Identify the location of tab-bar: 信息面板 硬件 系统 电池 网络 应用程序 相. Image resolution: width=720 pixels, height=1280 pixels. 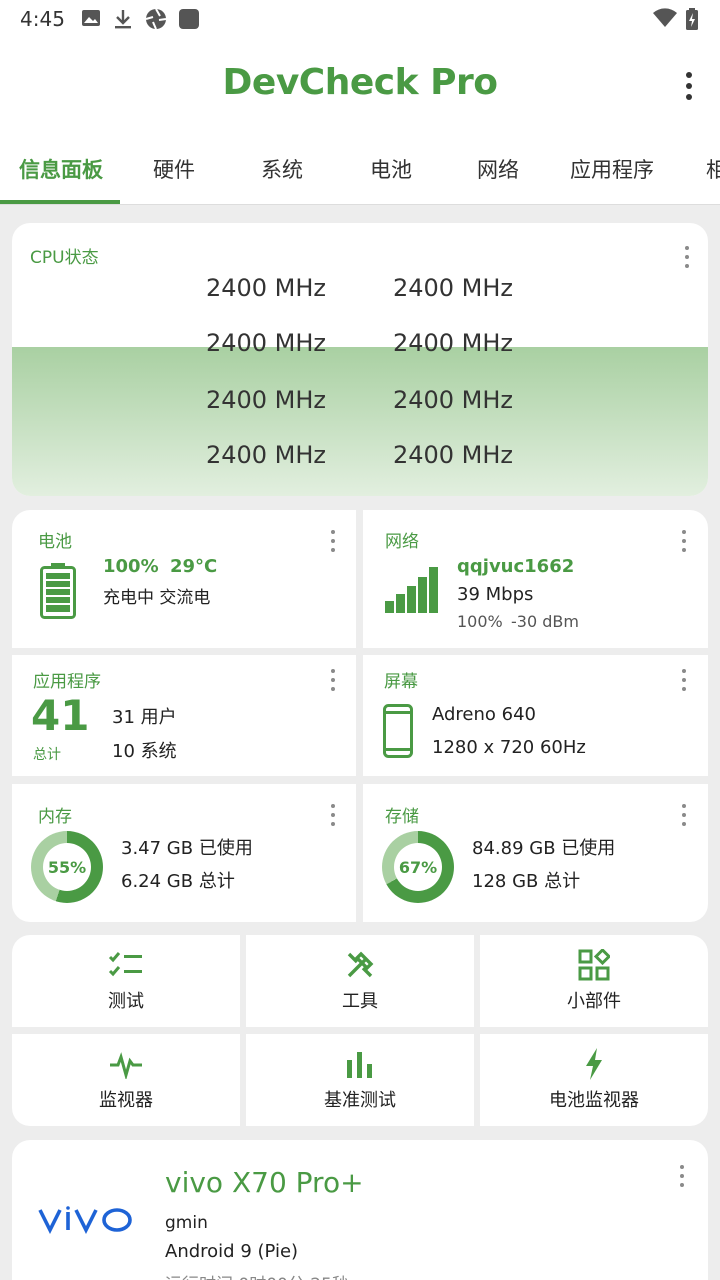
(360, 167).